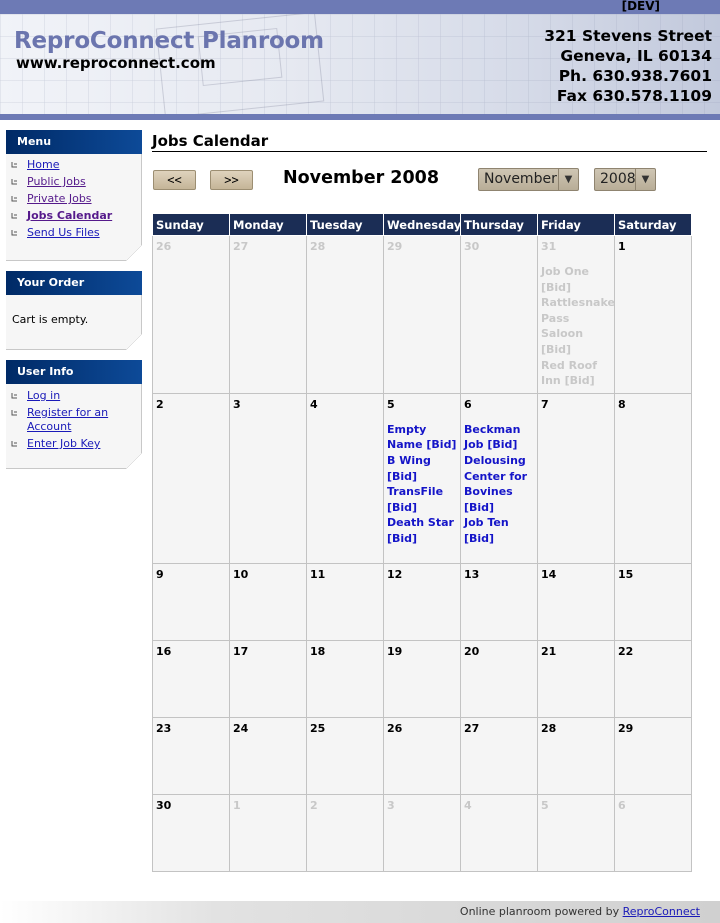 Image resolution: width=720 pixels, height=923 pixels. I want to click on menu-item-private-jobs: Private Jobs, so click(74, 199).